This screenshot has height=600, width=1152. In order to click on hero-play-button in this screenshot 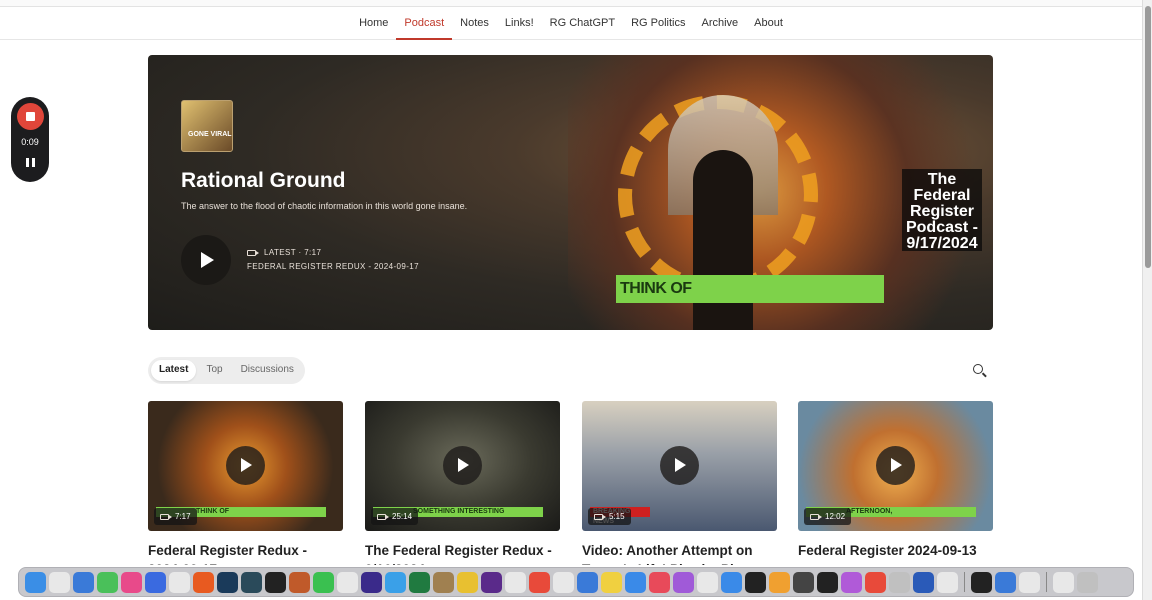, I will do `click(206, 260)`.